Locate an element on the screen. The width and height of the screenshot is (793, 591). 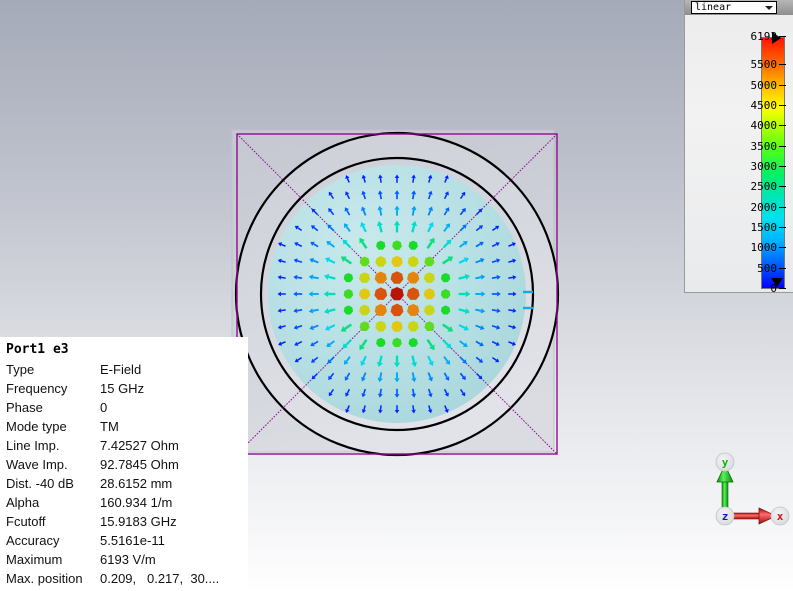
info-row-value: 5.5161e-11 is located at coordinates (132, 540).